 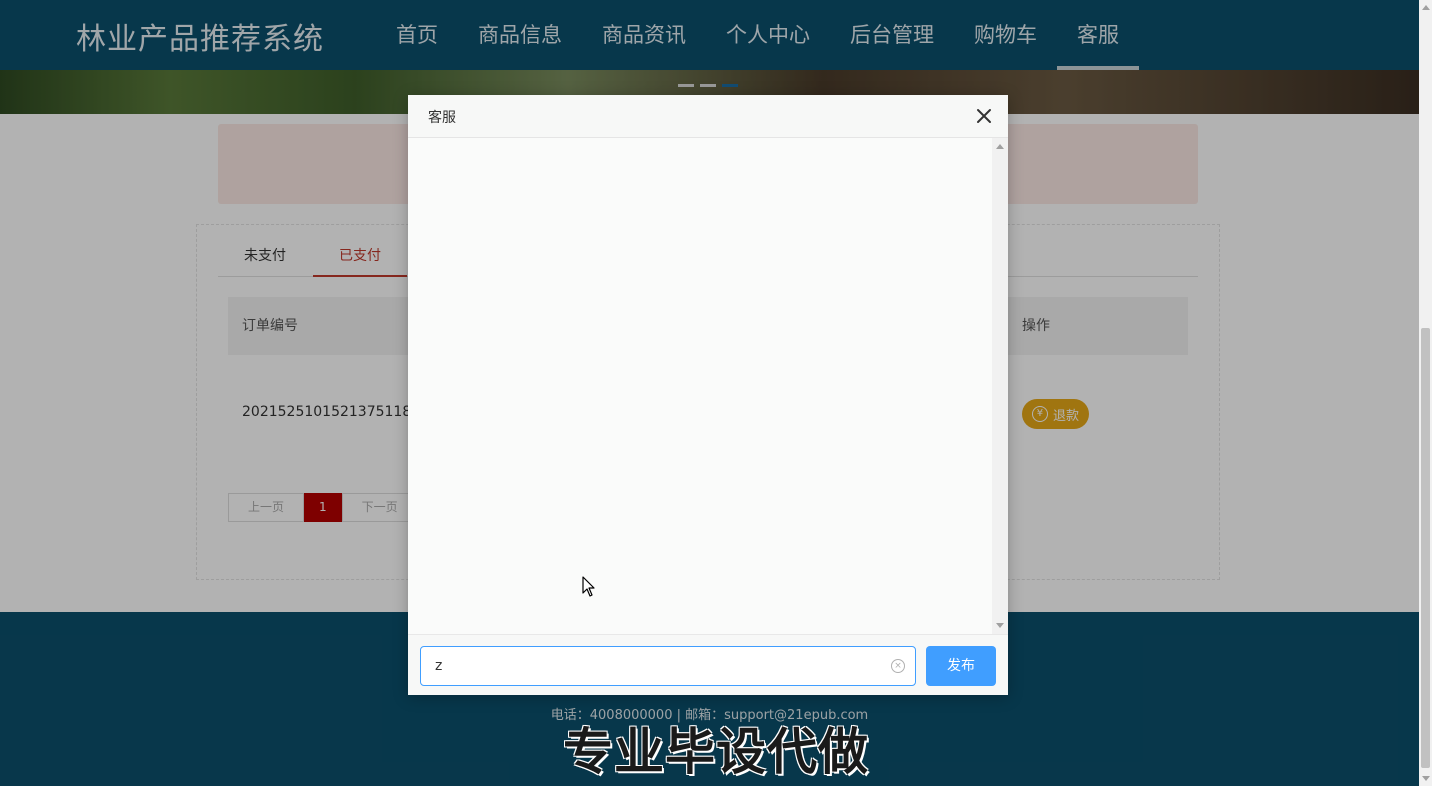 What do you see at coordinates (442, 118) in the screenshot?
I see `dialog-title: 客服` at bounding box center [442, 118].